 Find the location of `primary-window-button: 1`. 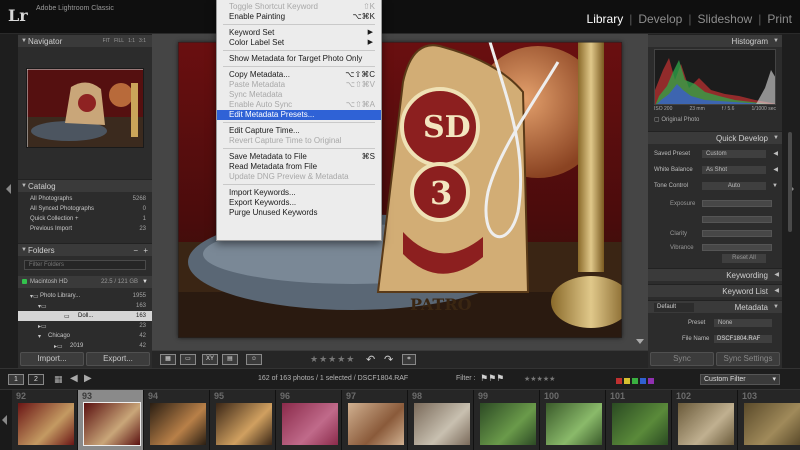

primary-window-button: 1 is located at coordinates (16, 379).